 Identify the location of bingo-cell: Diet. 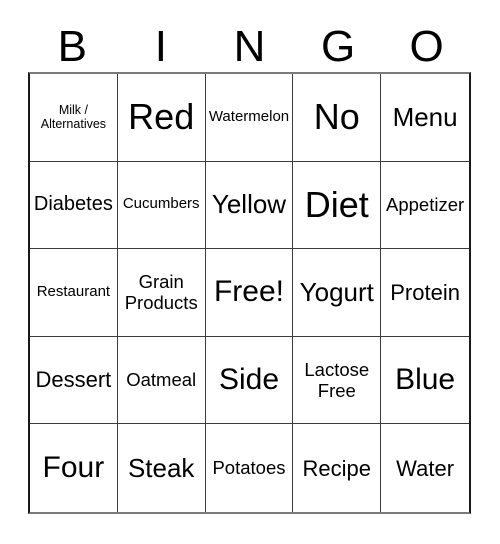
(337, 205).